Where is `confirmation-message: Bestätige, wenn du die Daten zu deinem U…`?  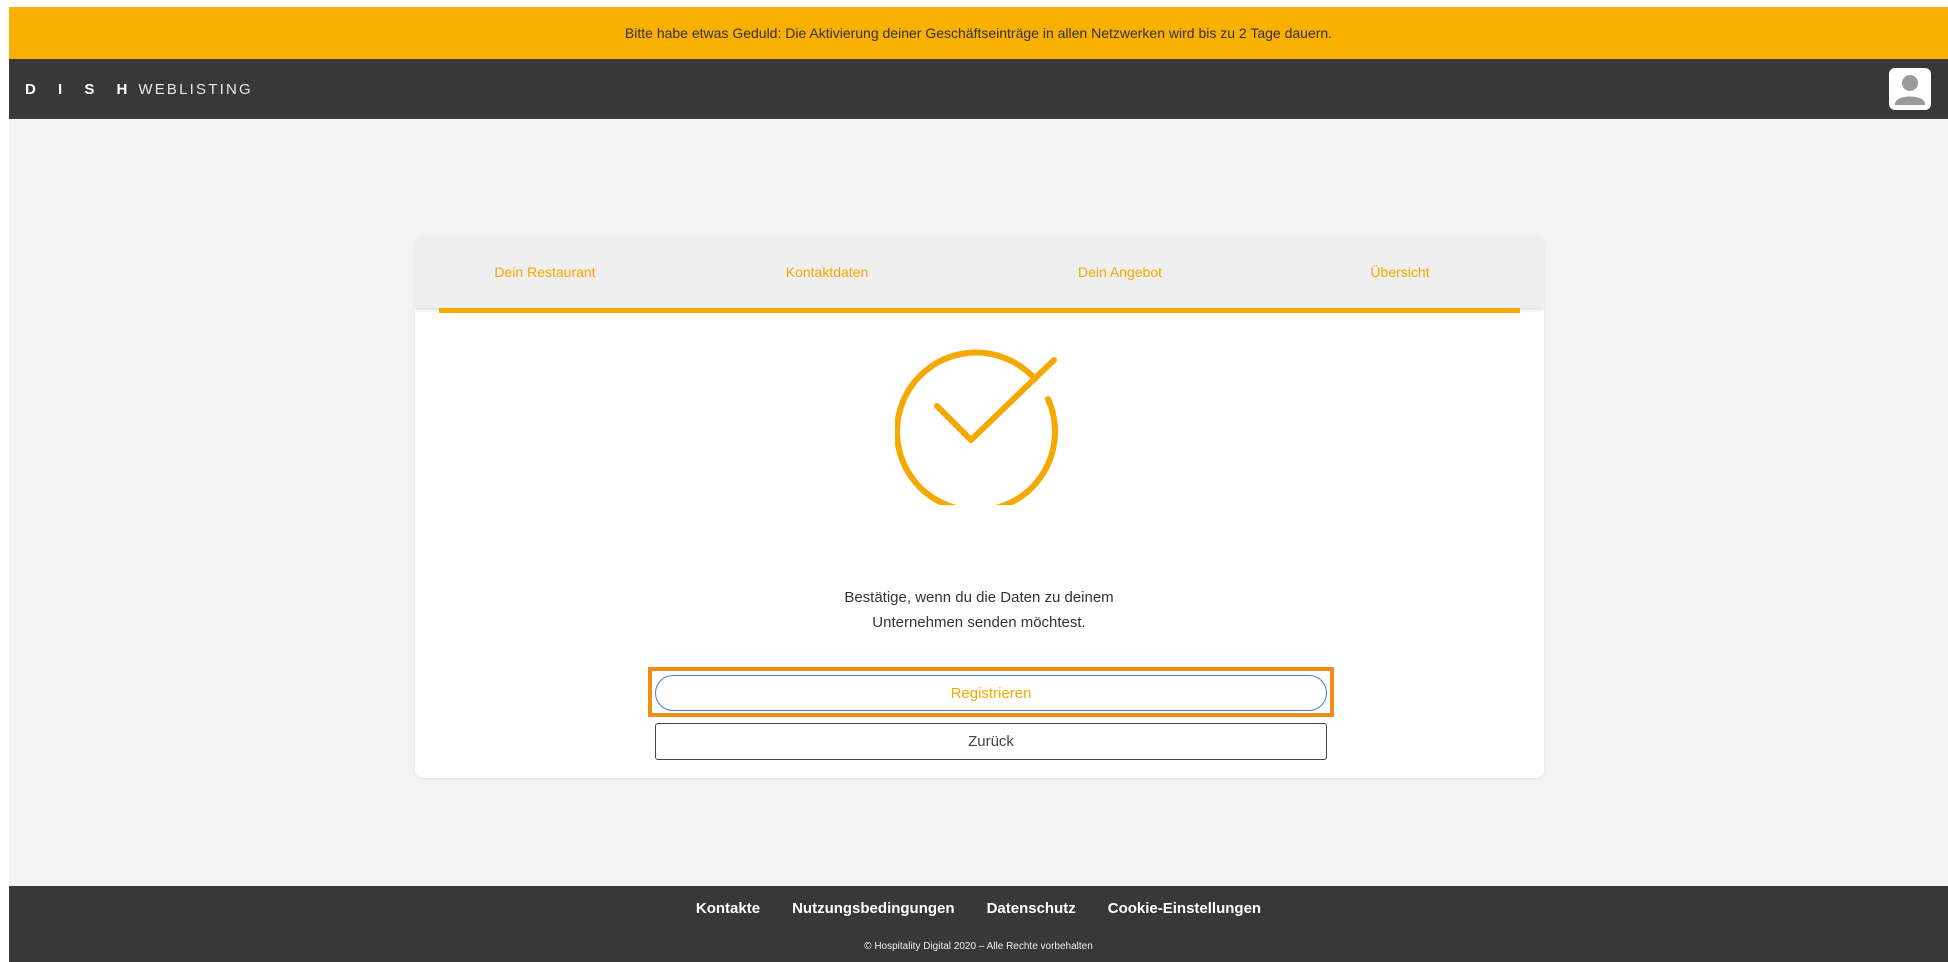 confirmation-message: Bestätige, wenn du die Daten zu deinem U… is located at coordinates (979, 610).